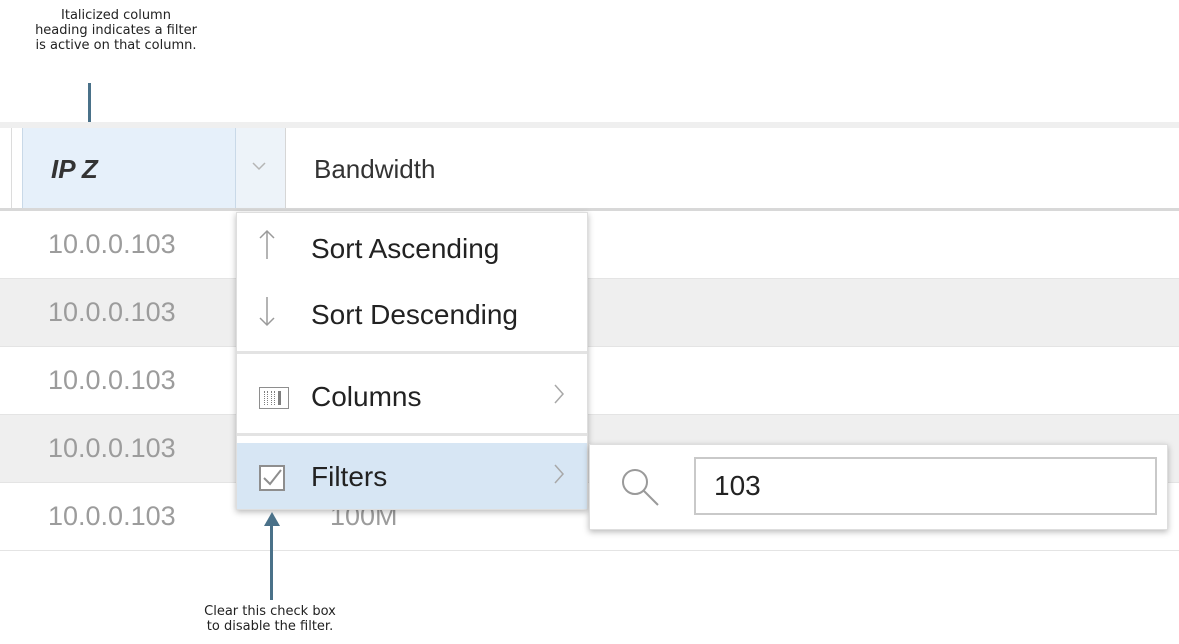  What do you see at coordinates (129, 168) in the screenshot?
I see `column-header-ip: IP Z` at bounding box center [129, 168].